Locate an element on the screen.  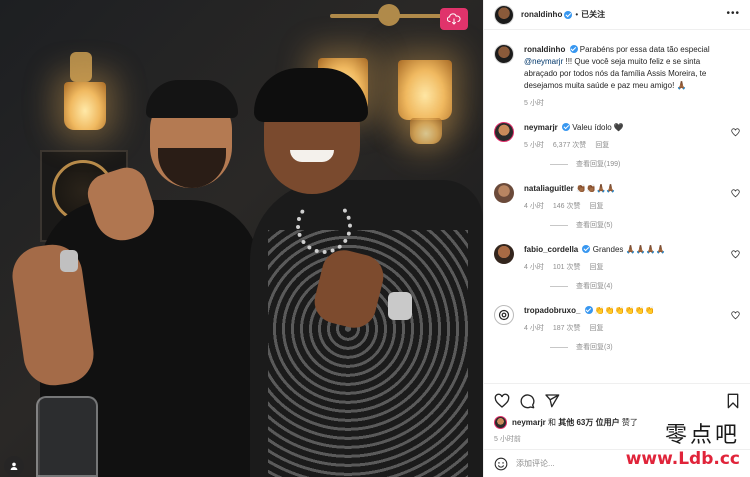
comment-like-count: 187 次赞 is located at coordinates (567, 328).